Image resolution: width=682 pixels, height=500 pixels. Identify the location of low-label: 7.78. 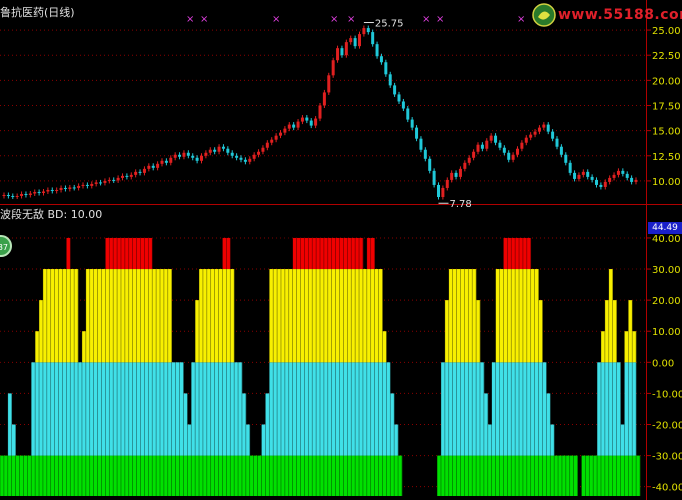
(461, 204).